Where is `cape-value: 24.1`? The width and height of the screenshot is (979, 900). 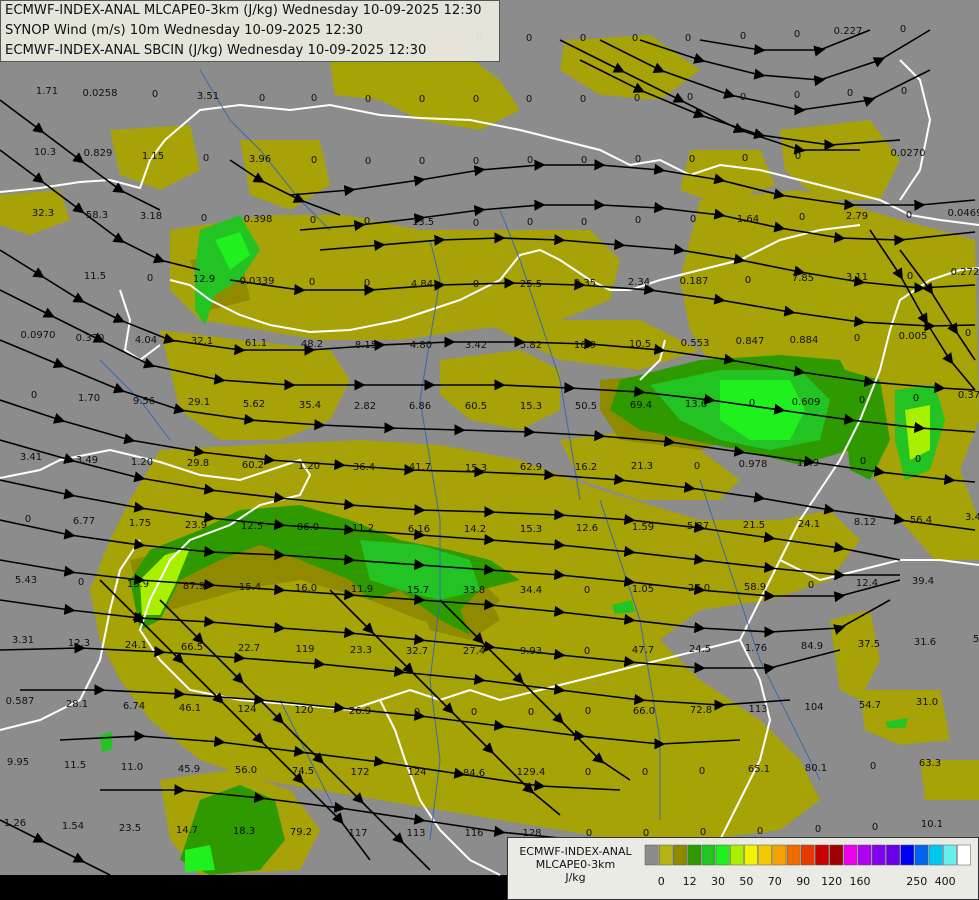
cape-value: 24.1 is located at coordinates (136, 645).